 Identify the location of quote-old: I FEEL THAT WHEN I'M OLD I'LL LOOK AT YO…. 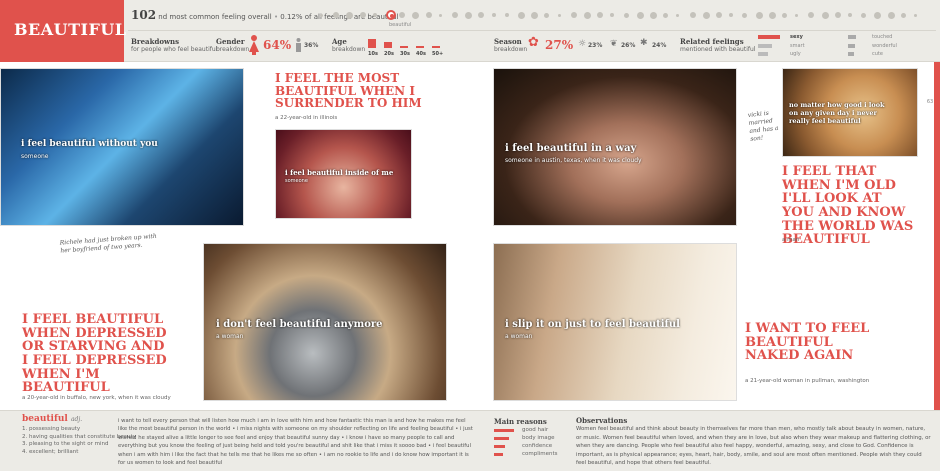
(848, 206).